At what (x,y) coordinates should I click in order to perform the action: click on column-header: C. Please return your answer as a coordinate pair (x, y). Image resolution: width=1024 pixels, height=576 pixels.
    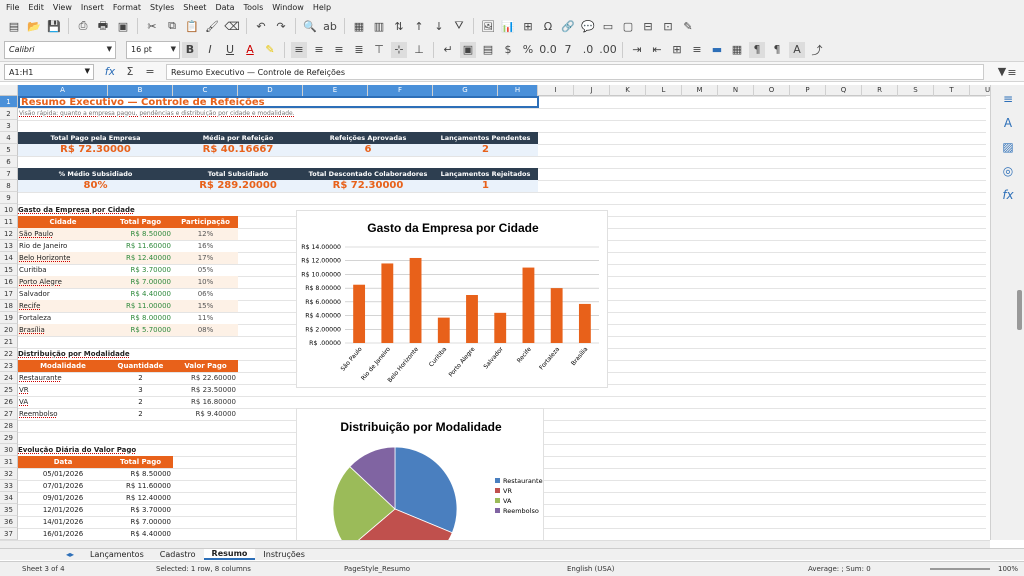
    Looking at the image, I should click on (205, 90).